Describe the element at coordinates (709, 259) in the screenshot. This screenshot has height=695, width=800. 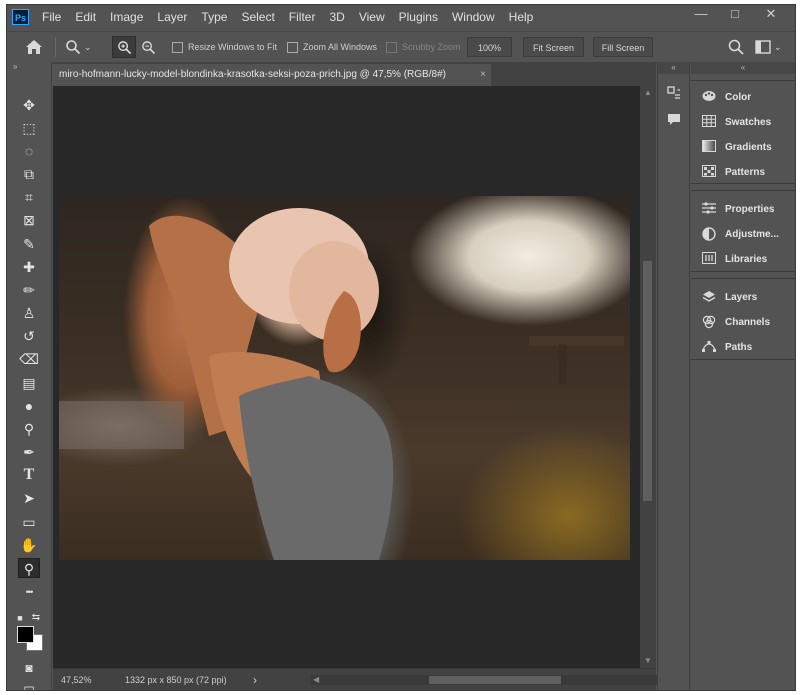
I see `libraries-icon` at that location.